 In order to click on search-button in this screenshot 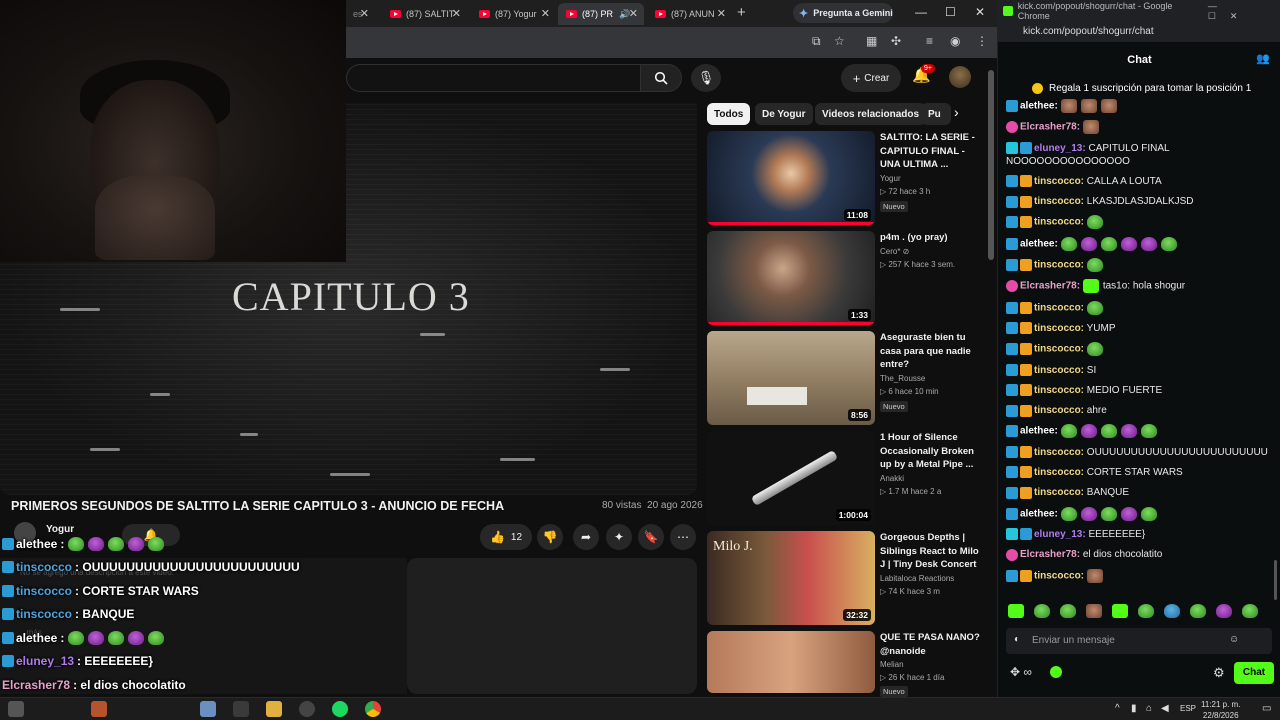, I will do `click(661, 78)`.